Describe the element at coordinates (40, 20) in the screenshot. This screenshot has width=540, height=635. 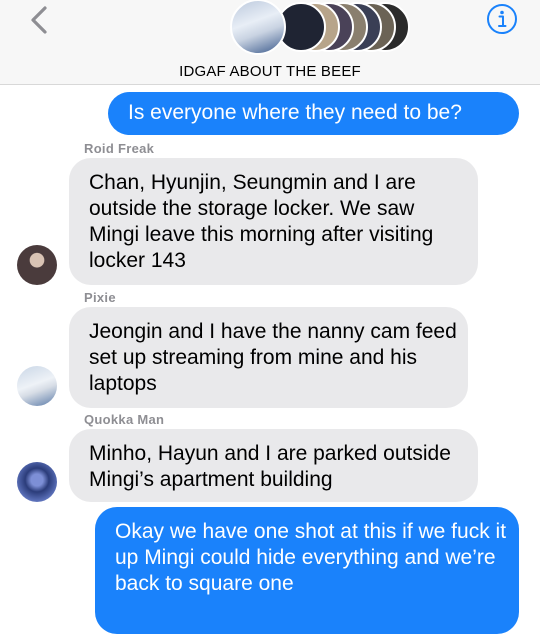
I see `chevron-left-icon` at that location.